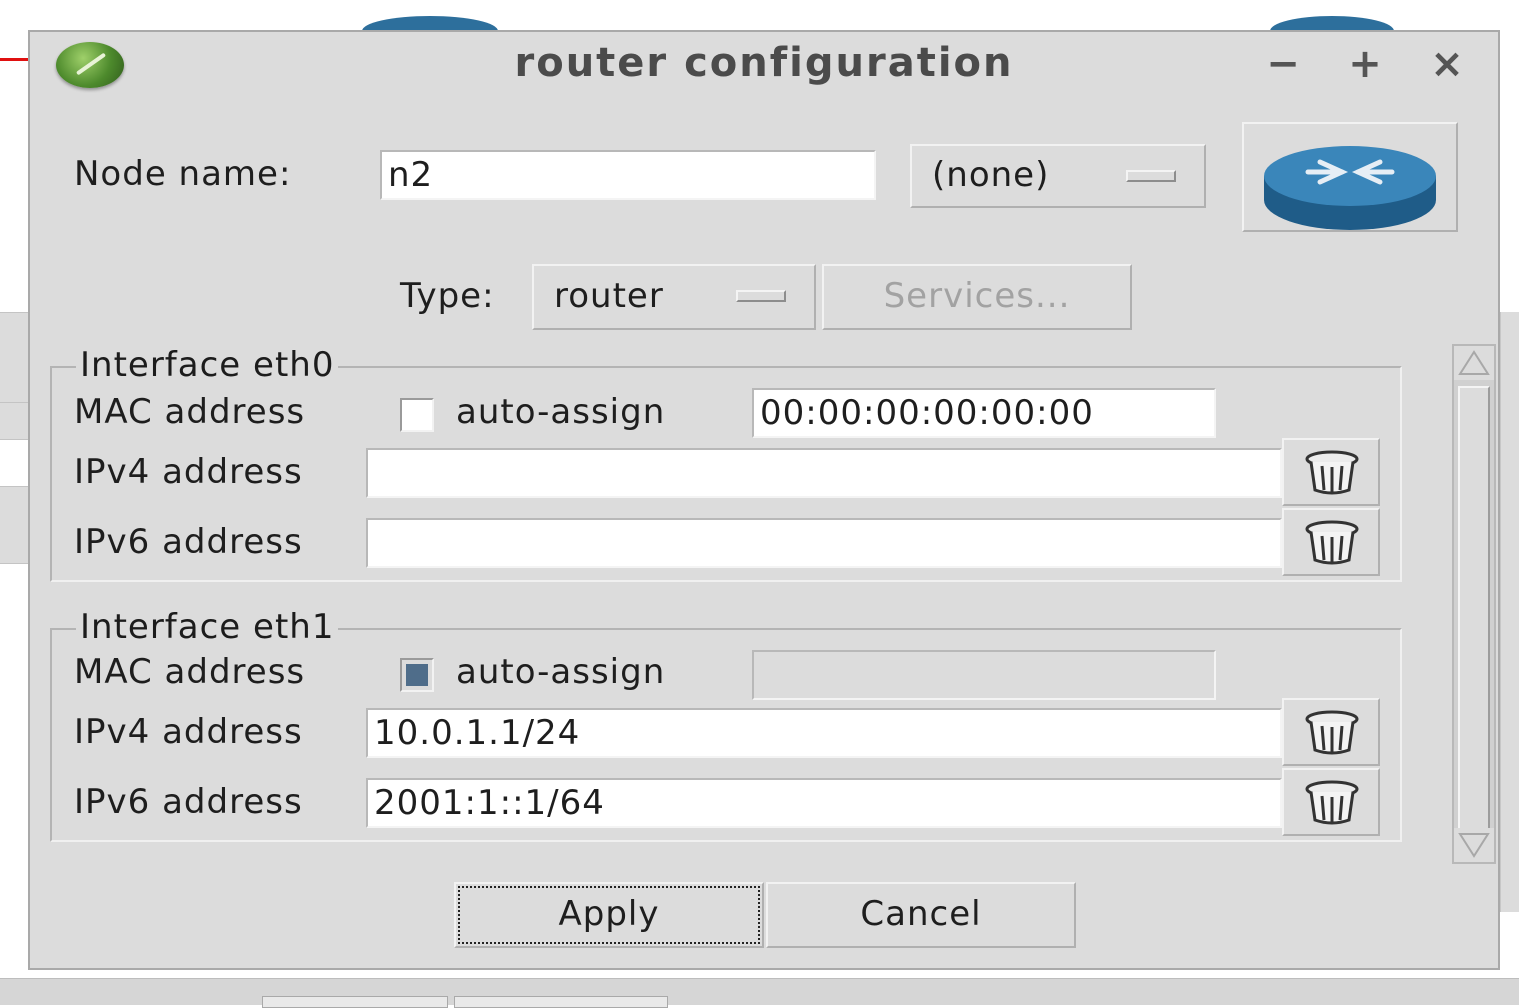  I want to click on server-menu-value: (none), so click(991, 175).